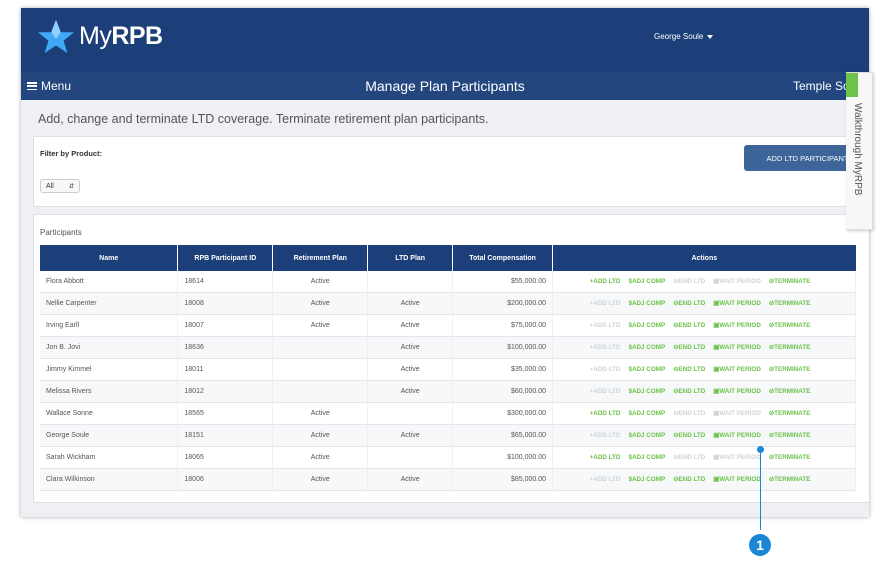  I want to click on participant-name: Flora Abbott, so click(109, 282).